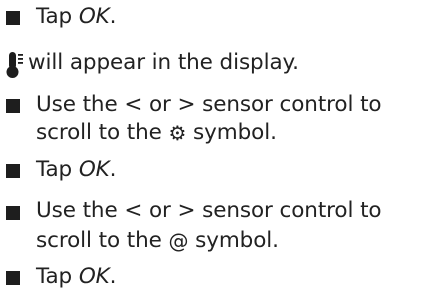 The height and width of the screenshot is (295, 430). Describe the element at coordinates (156, 132) in the screenshot. I see `step-text-line2: scroll to the ⚙ symbol.` at that location.